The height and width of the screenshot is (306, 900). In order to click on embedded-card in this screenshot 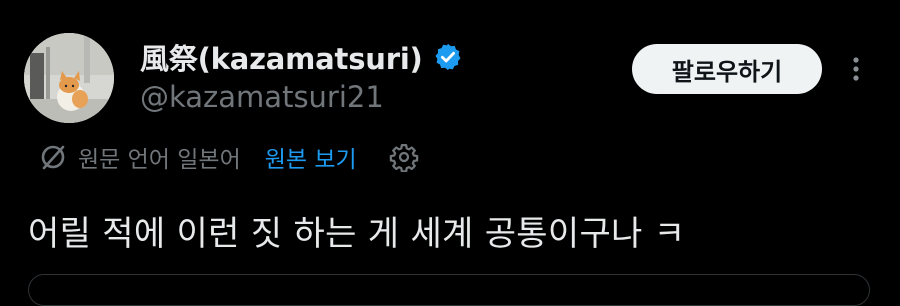, I will do `click(449, 290)`.